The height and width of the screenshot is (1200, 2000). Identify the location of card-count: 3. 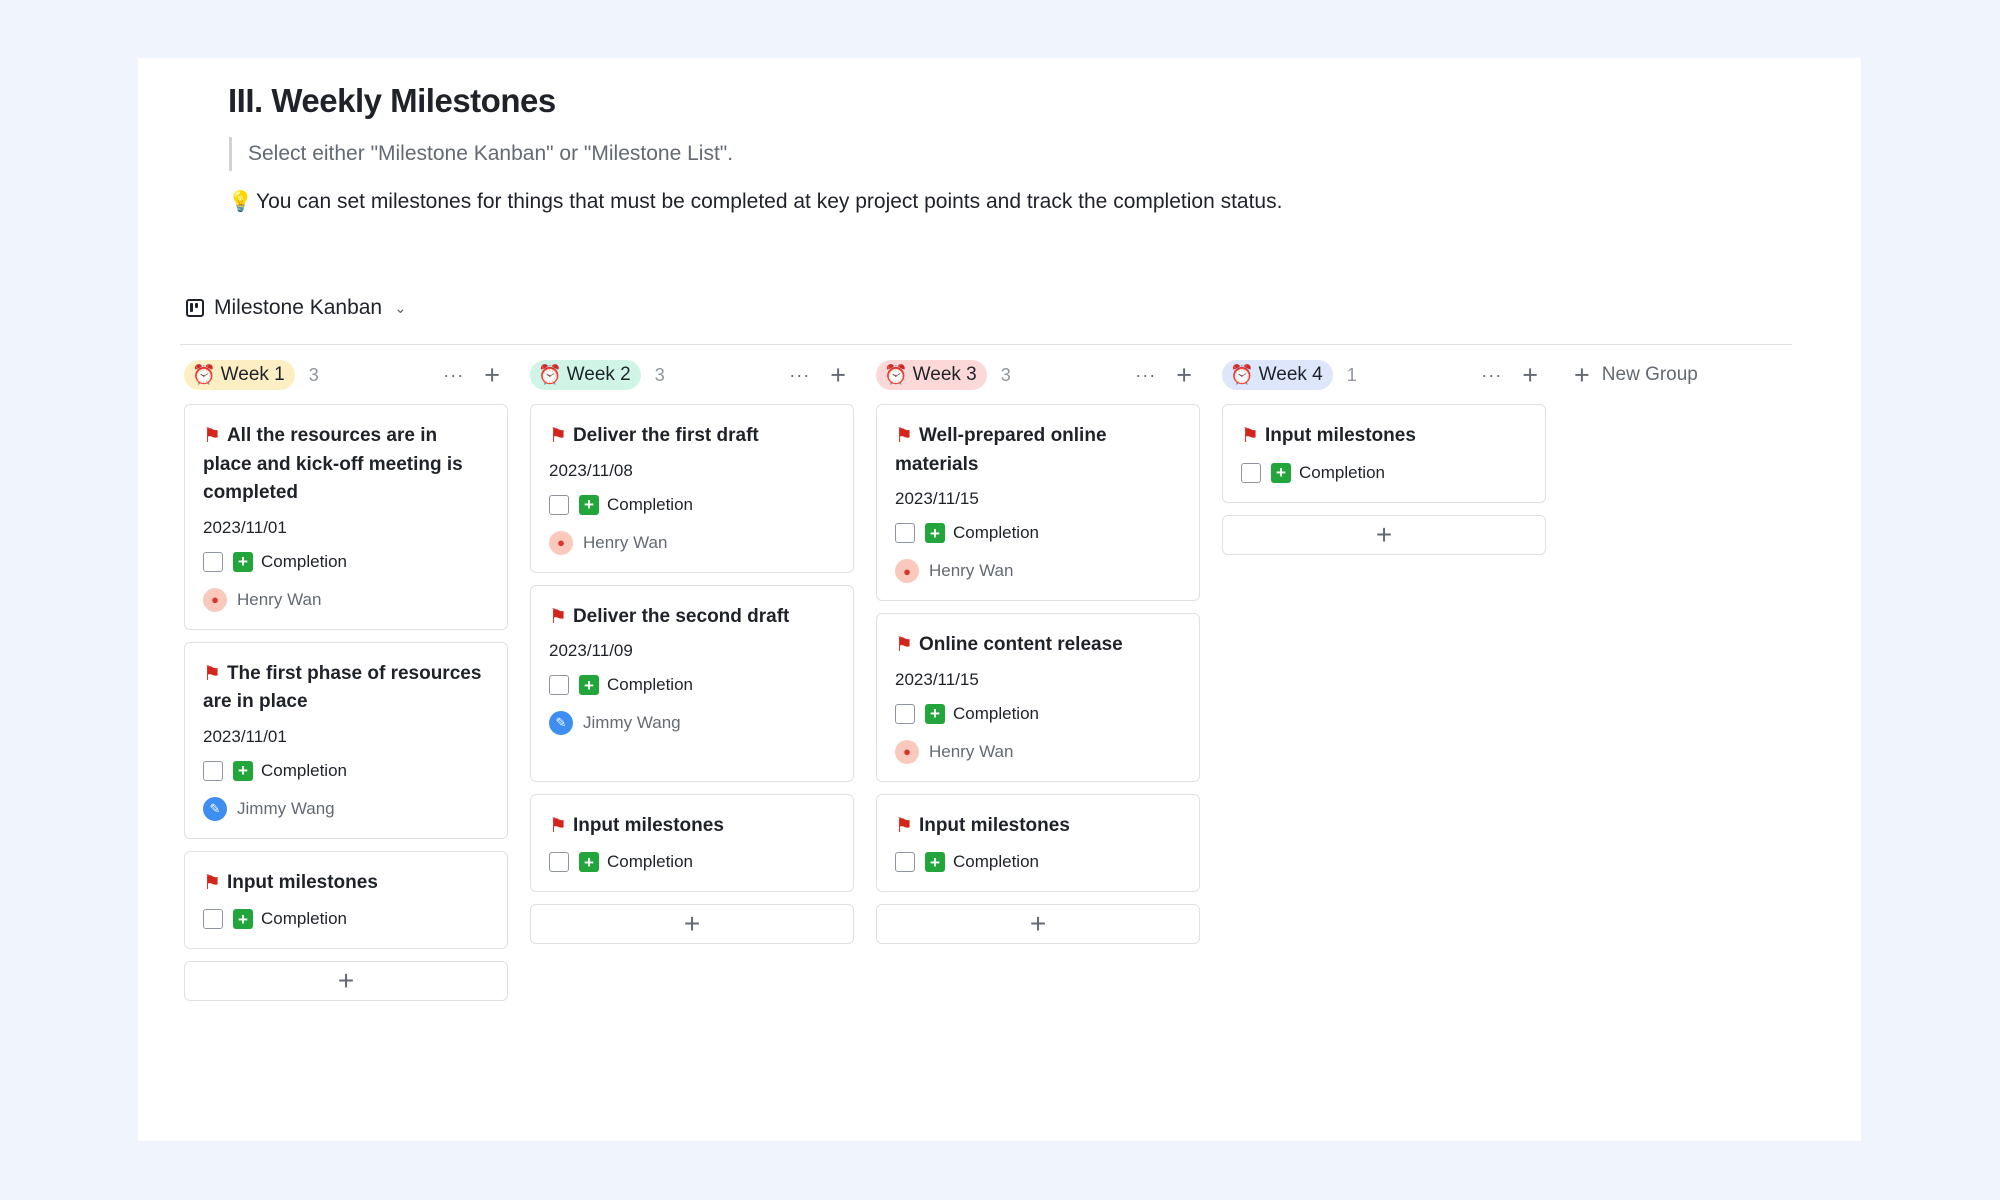
(659, 374).